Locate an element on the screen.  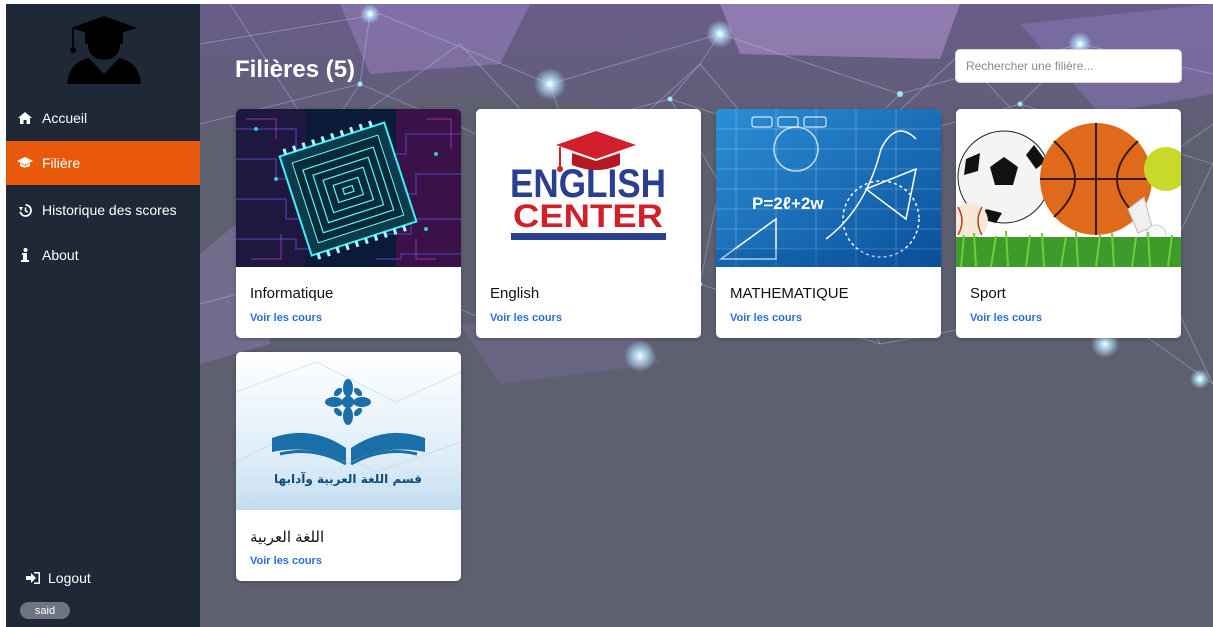
math-formulas-image: P=2ℓ+2w is located at coordinates (828, 188).